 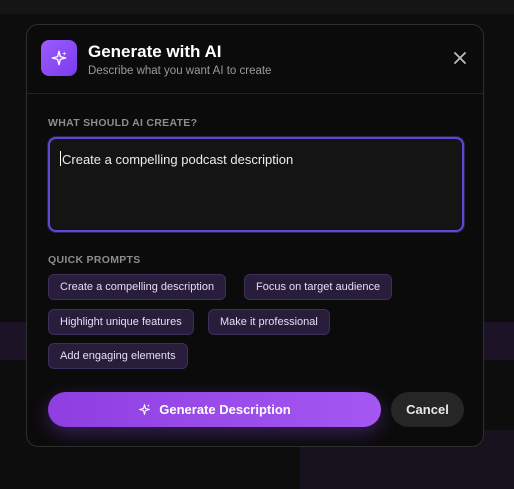 What do you see at coordinates (94, 260) in the screenshot?
I see `quick-prompts-label: QUICK PROMPTS` at bounding box center [94, 260].